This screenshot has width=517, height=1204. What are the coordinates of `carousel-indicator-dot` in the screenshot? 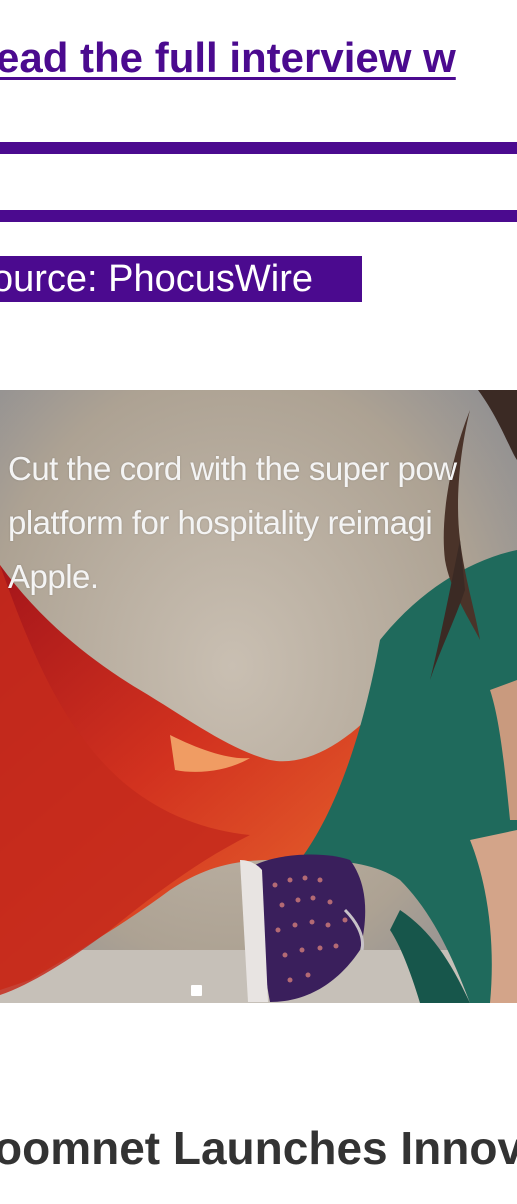 It's located at (196, 990).